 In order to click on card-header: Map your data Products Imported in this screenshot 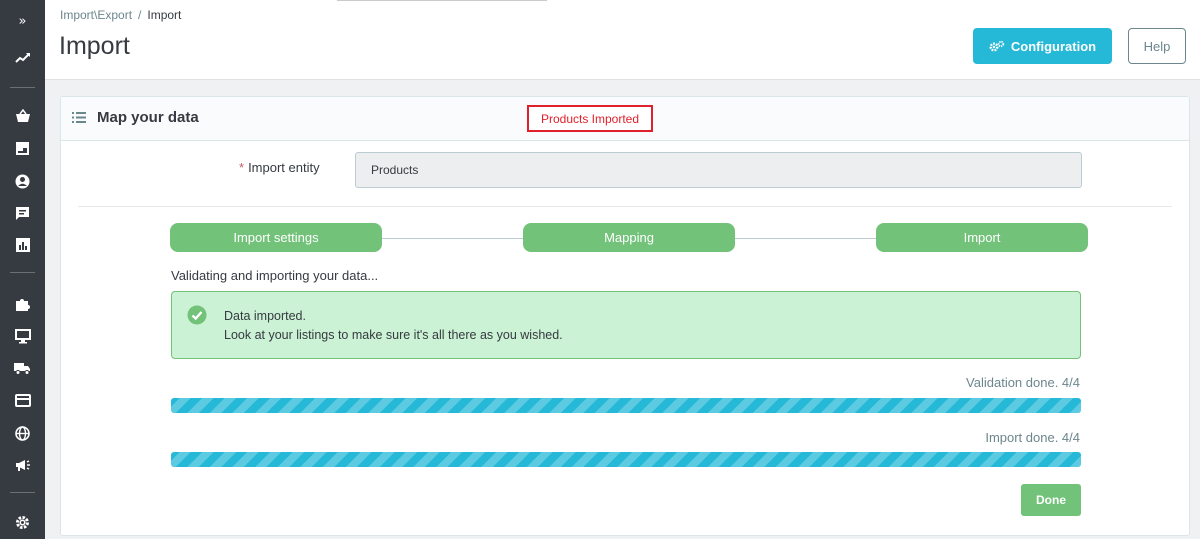, I will do `click(625, 119)`.